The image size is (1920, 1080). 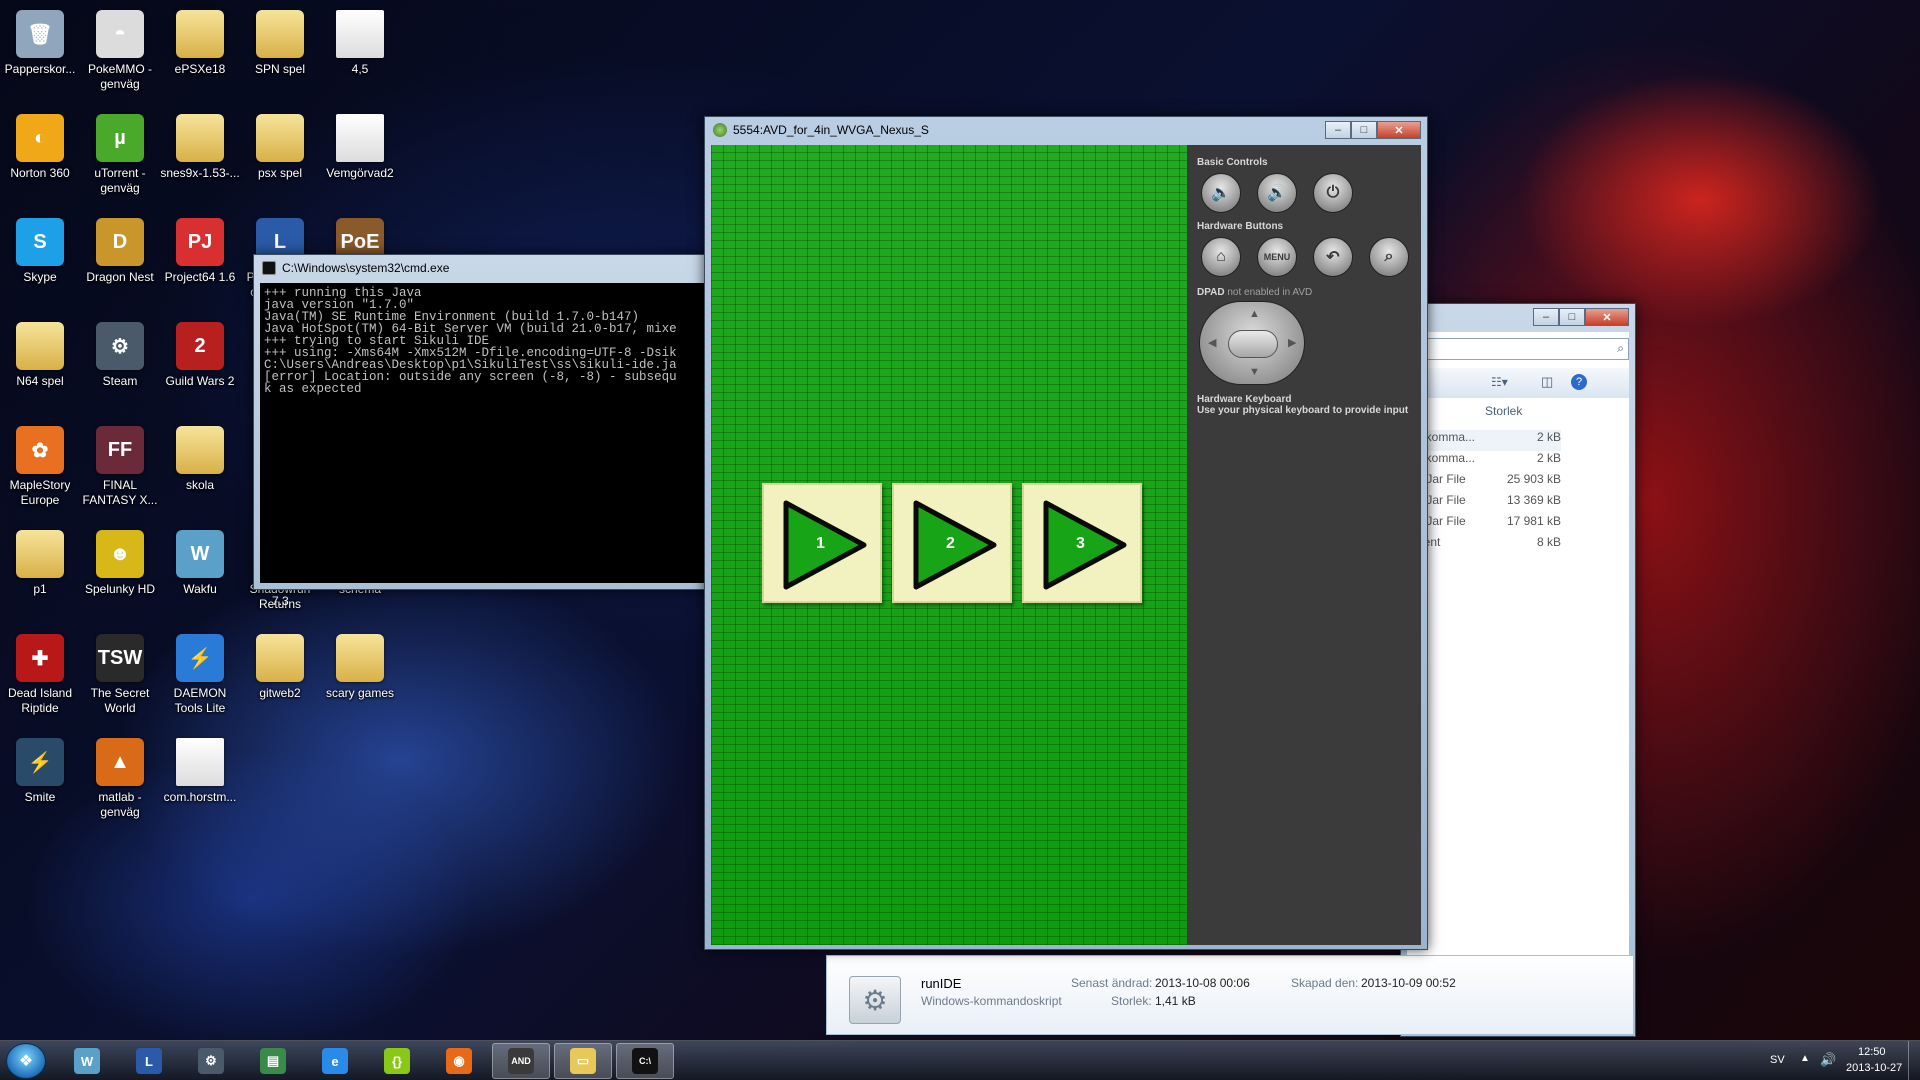 What do you see at coordinates (40, 470) in the screenshot?
I see `desktop-icon: ✿ MapleStory Europe` at bounding box center [40, 470].